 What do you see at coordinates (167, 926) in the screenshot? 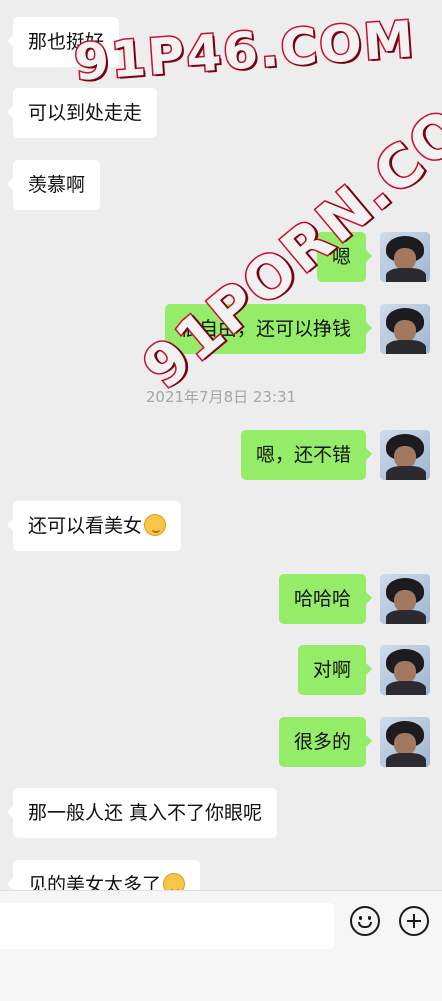
I see `message-input` at bounding box center [167, 926].